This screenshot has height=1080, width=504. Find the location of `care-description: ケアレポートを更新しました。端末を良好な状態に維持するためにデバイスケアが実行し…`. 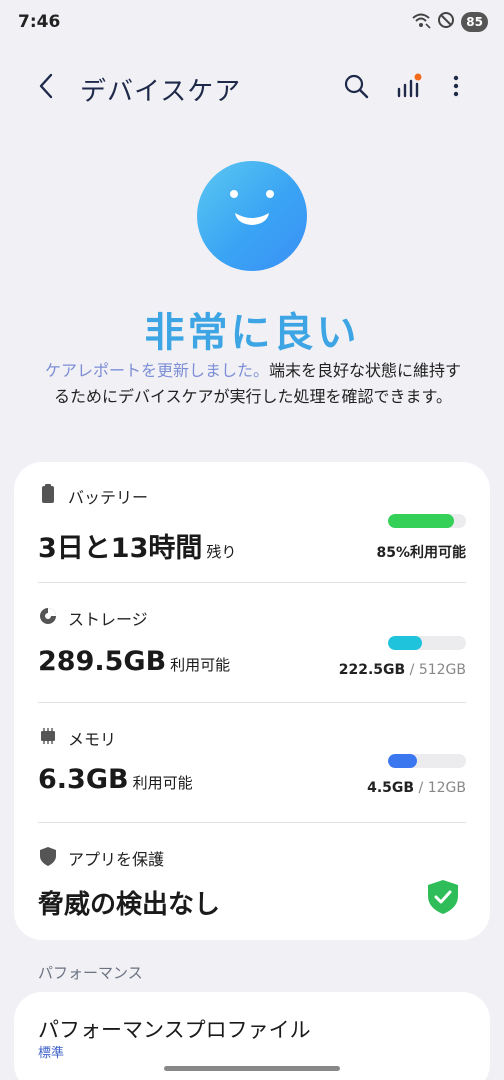

care-description: ケアレポートを更新しました。端末を良好な状態に維持するためにデバイスケアが実行し… is located at coordinates (253, 384).